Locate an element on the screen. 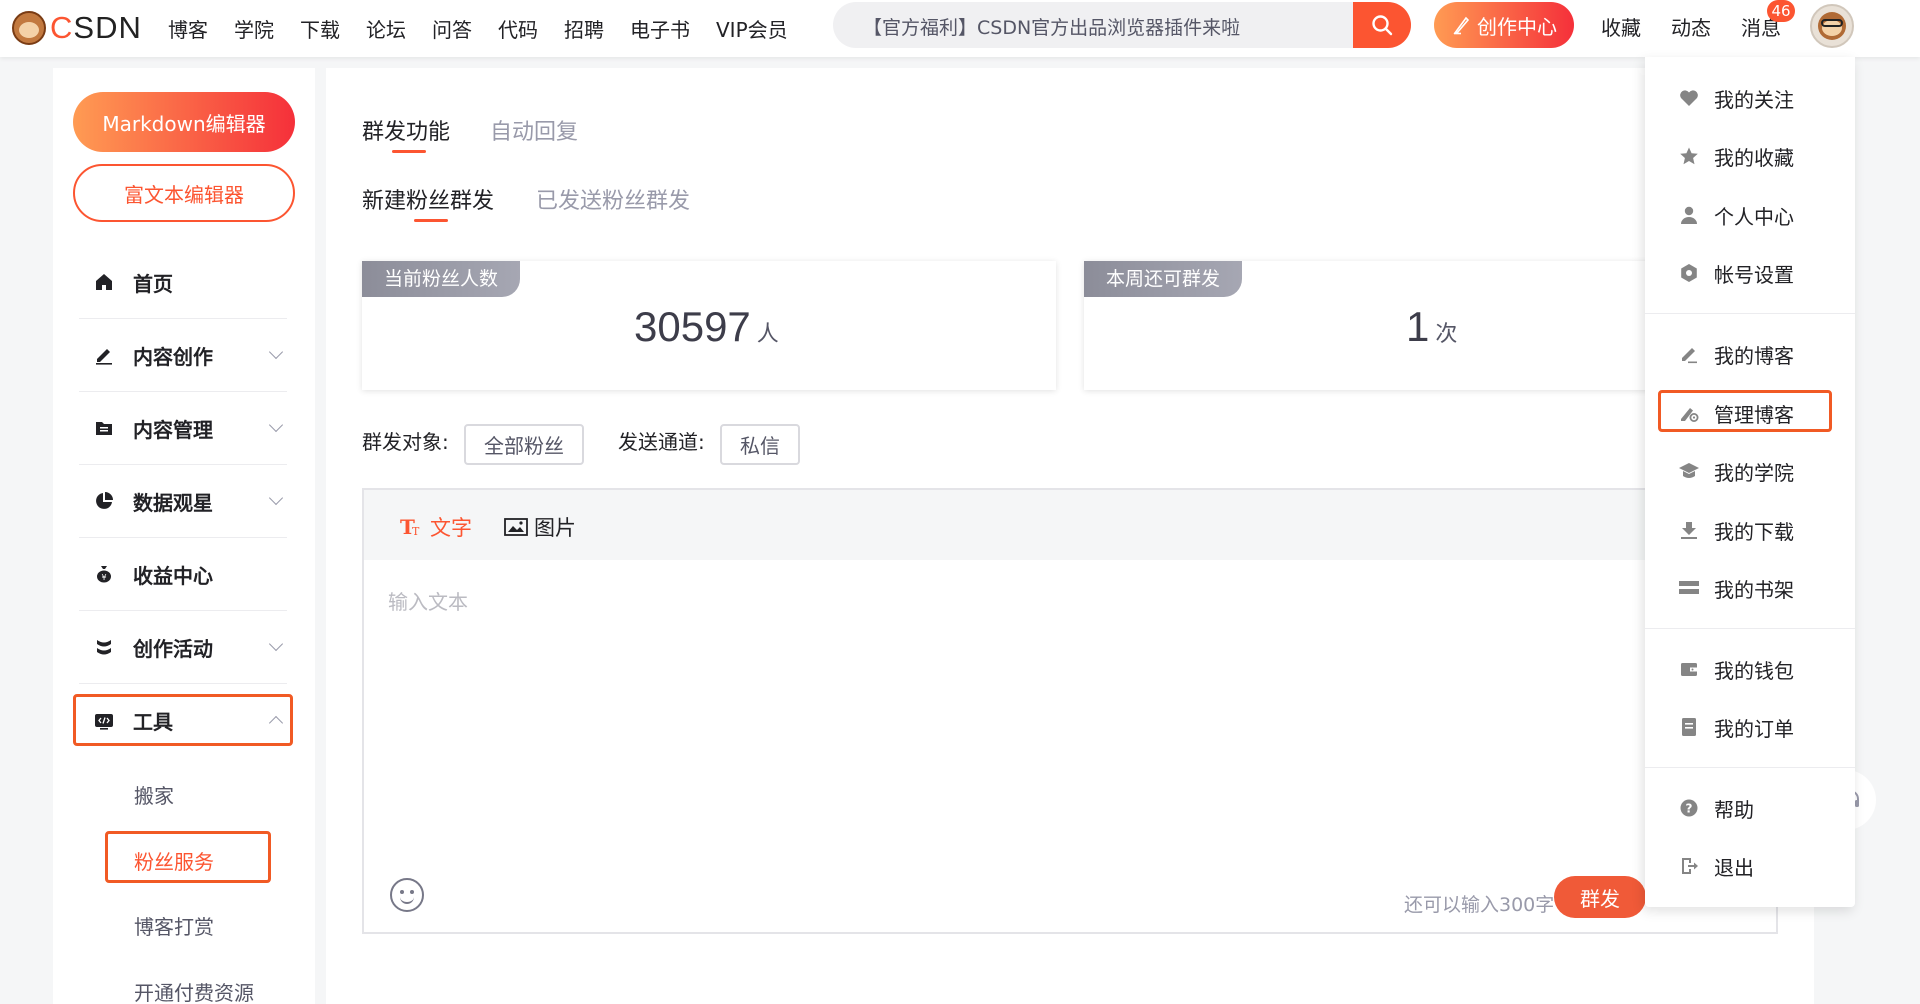  dropdown-item-help: ? 帮助 is located at coordinates (1750, 808).